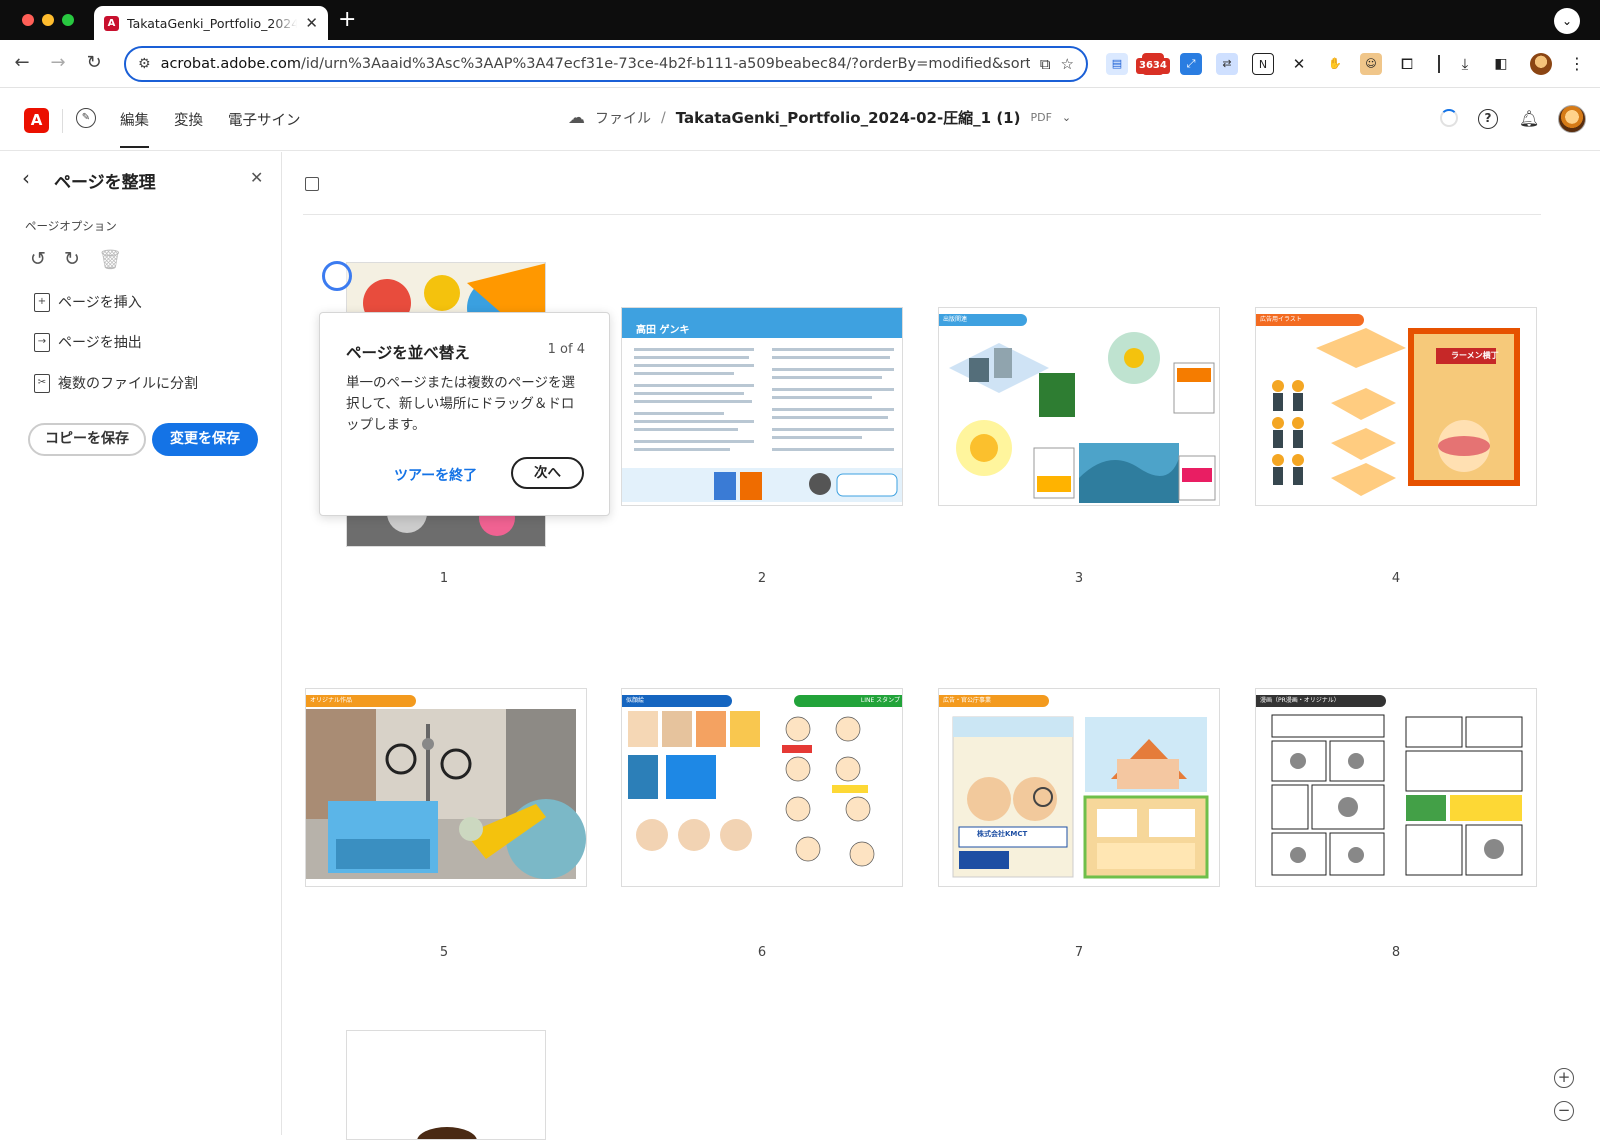 Image resolution: width=1600 pixels, height=1140 pixels. Describe the element at coordinates (576, 117) in the screenshot. I see `cloud-icon: ☁` at that location.